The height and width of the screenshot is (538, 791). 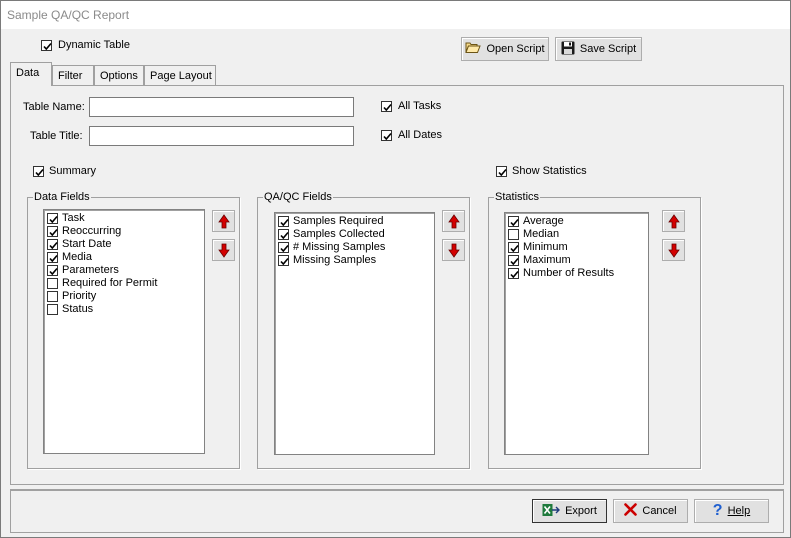 What do you see at coordinates (543, 221) in the screenshot?
I see `list-item-label: Average` at bounding box center [543, 221].